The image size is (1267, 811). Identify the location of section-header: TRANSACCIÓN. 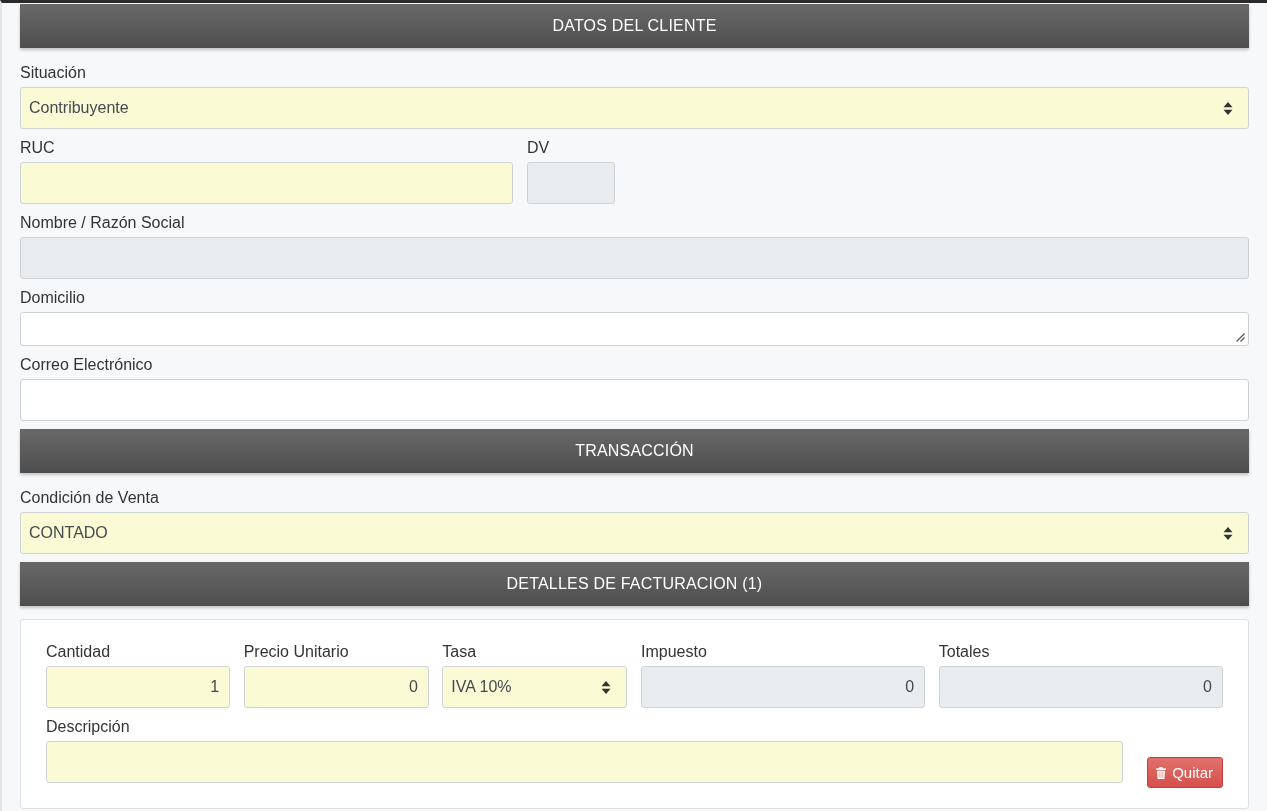
(634, 451).